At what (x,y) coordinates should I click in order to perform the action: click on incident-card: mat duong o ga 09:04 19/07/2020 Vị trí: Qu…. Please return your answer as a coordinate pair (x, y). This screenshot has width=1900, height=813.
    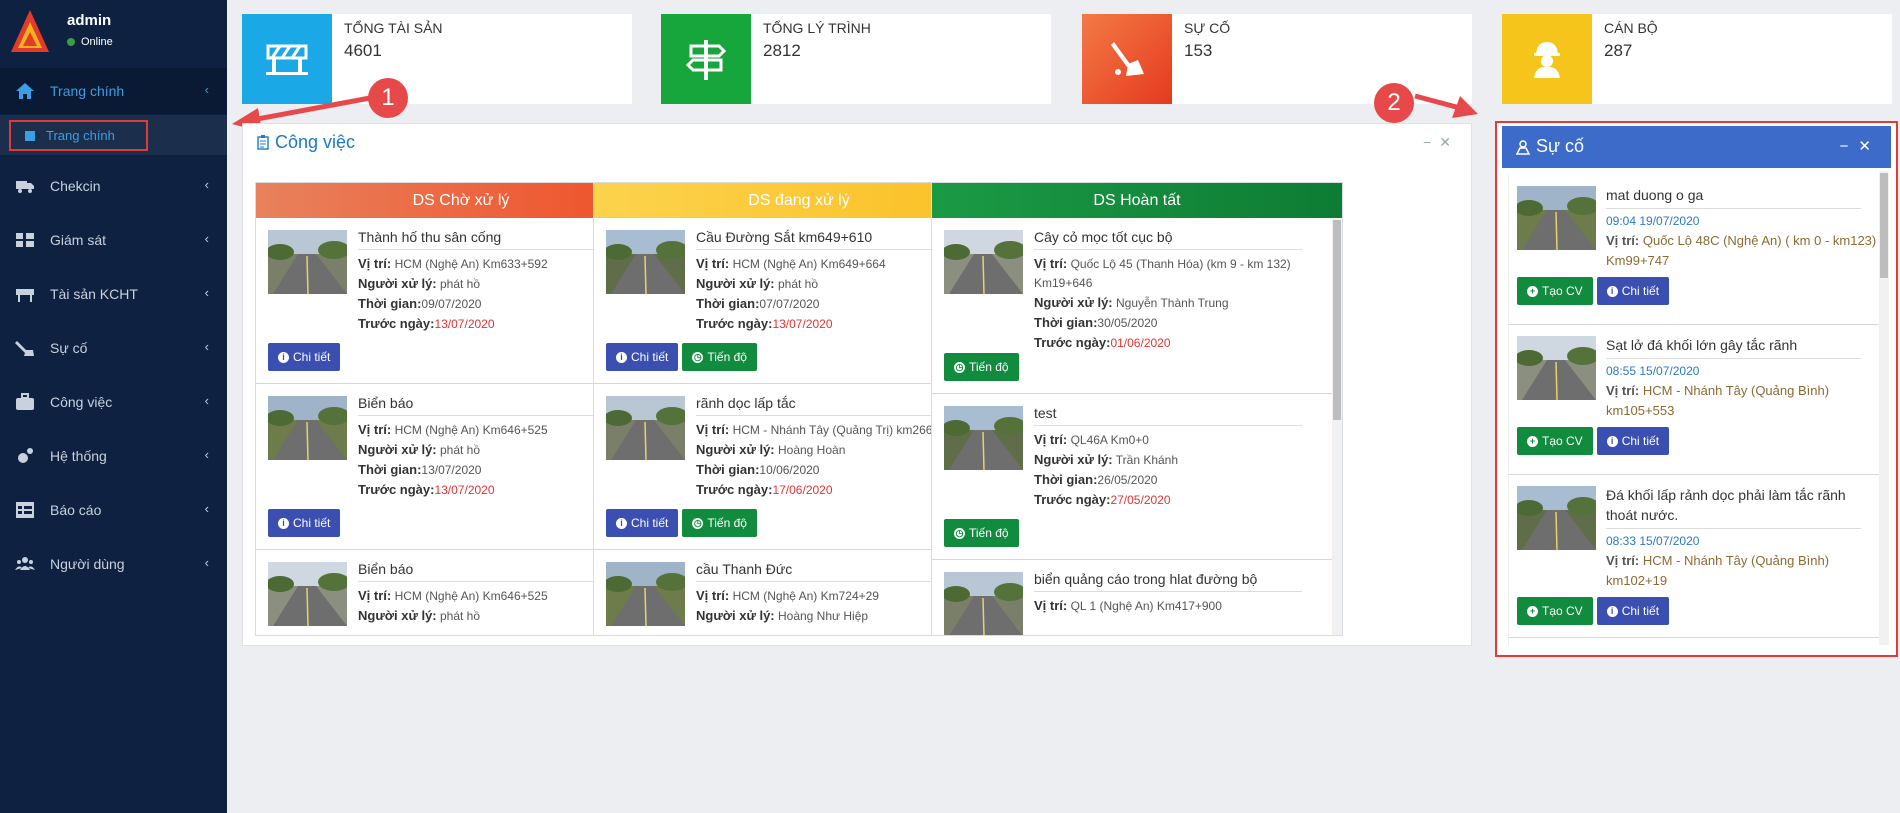
    Looking at the image, I should click on (1693, 250).